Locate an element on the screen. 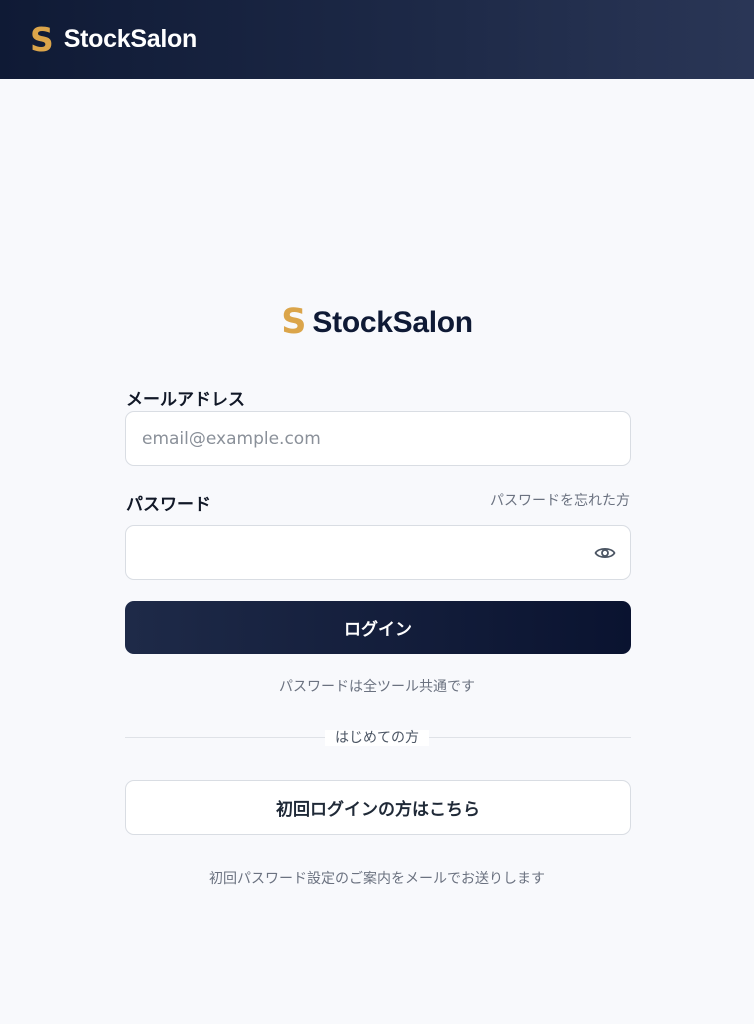  password-common-note: パスワードは全ツール共通です is located at coordinates (377, 687).